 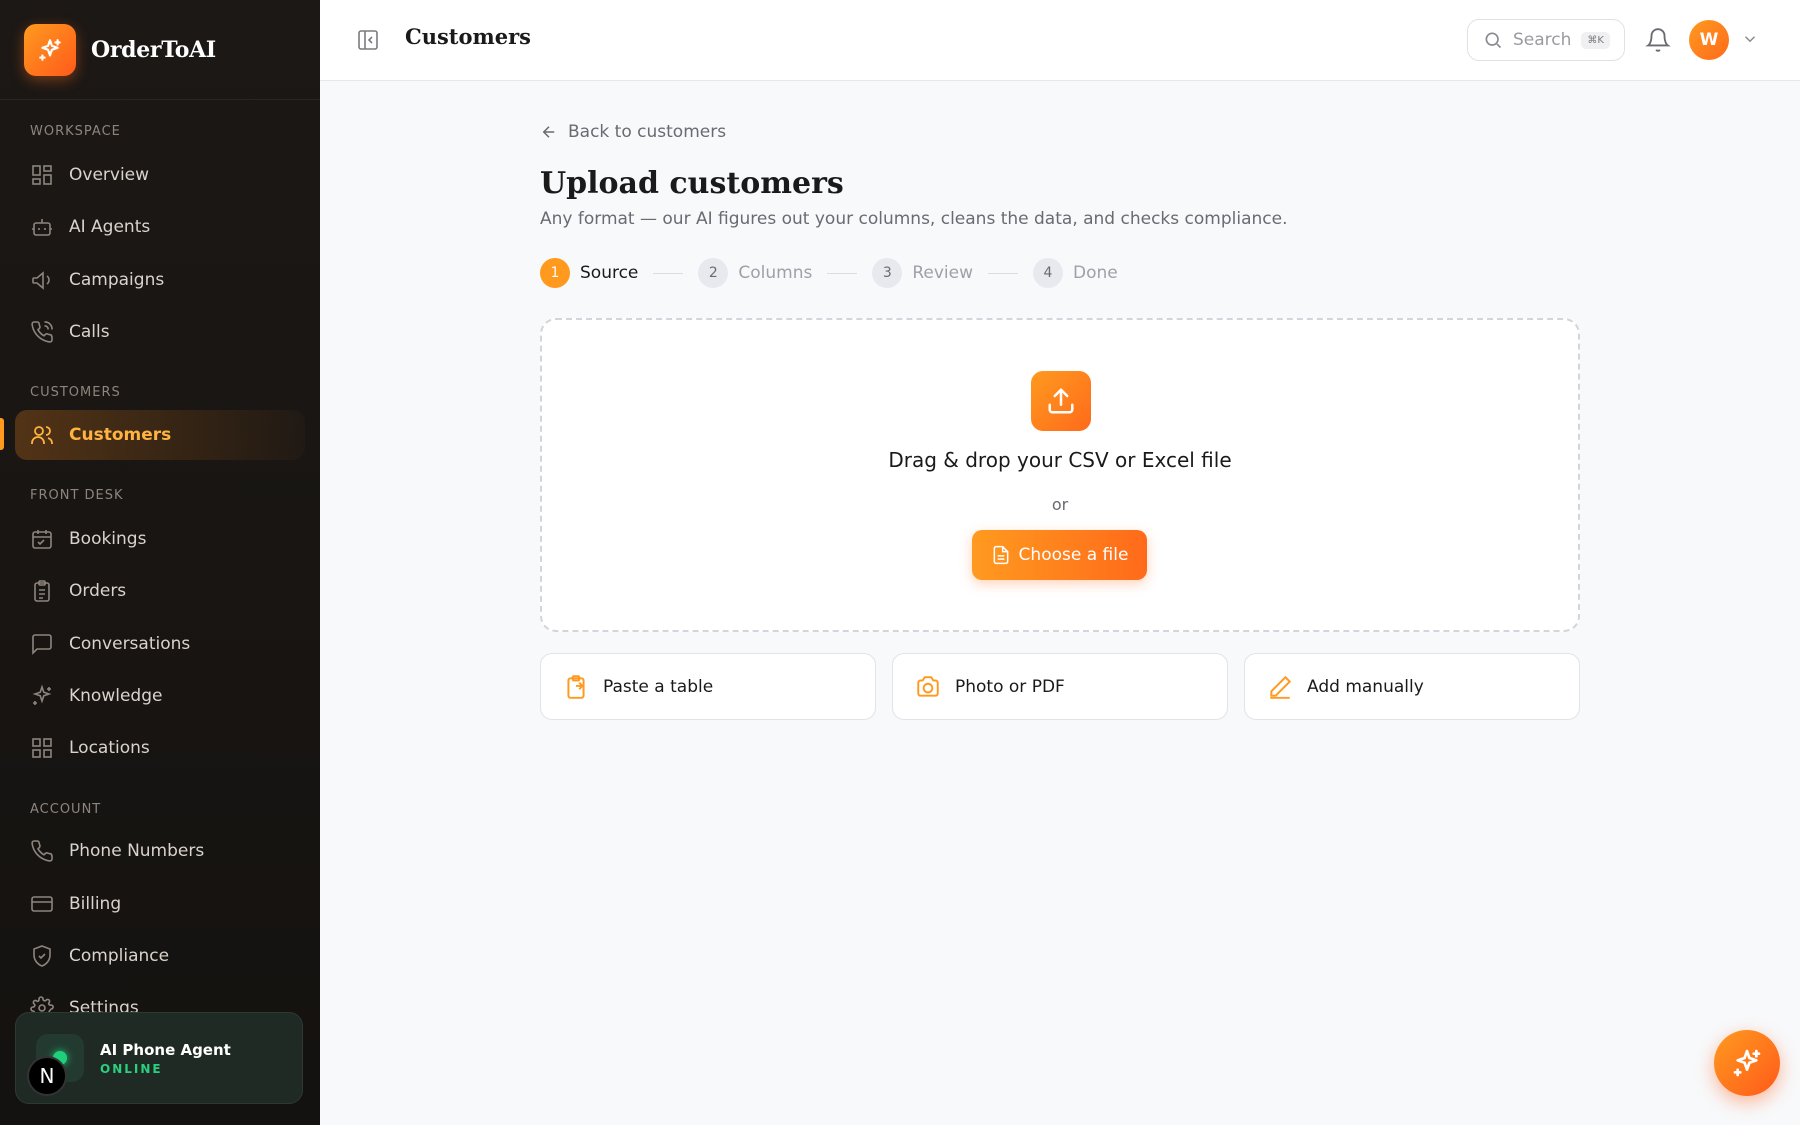 I want to click on n-badge: N, so click(x=47, y=1076).